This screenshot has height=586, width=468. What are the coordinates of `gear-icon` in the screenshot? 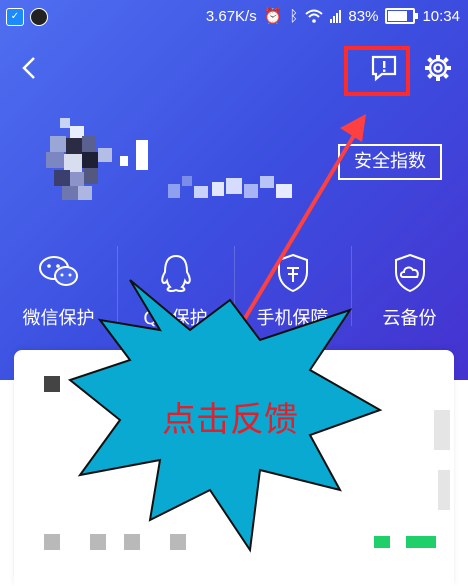 It's located at (438, 68).